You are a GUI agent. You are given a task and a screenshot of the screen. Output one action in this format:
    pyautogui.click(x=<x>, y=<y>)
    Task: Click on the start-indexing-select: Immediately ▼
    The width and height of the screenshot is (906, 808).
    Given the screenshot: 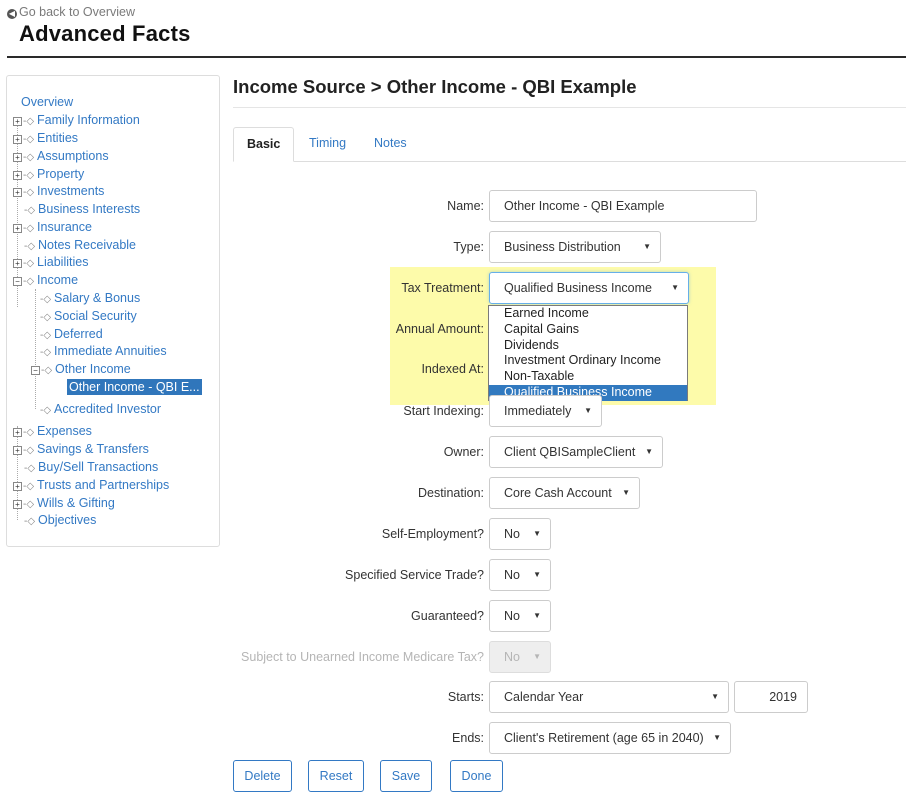 What is the action you would take?
    pyautogui.click(x=545, y=411)
    